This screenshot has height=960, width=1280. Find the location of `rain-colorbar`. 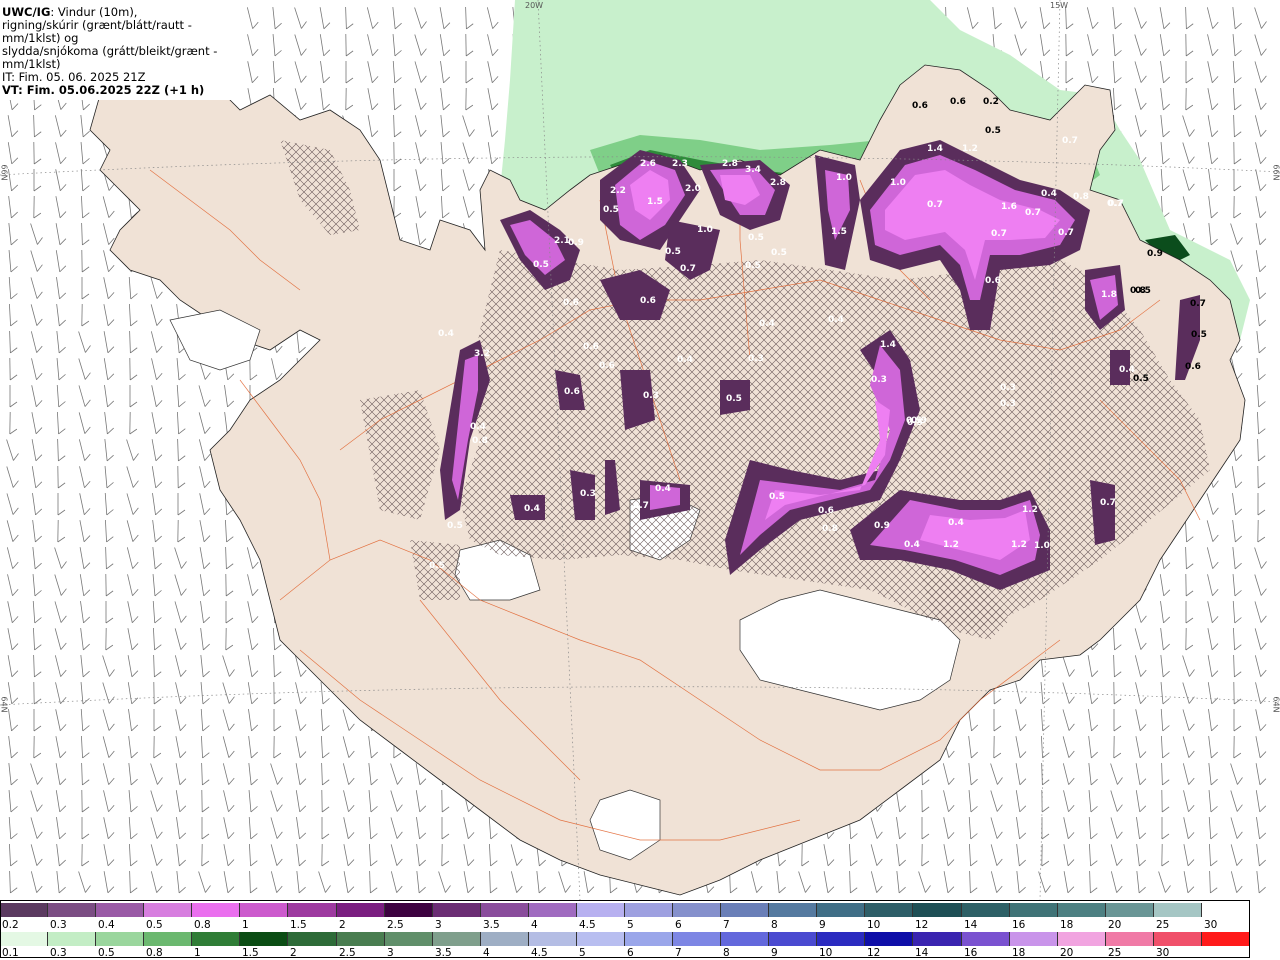

rain-colorbar is located at coordinates (625, 939).